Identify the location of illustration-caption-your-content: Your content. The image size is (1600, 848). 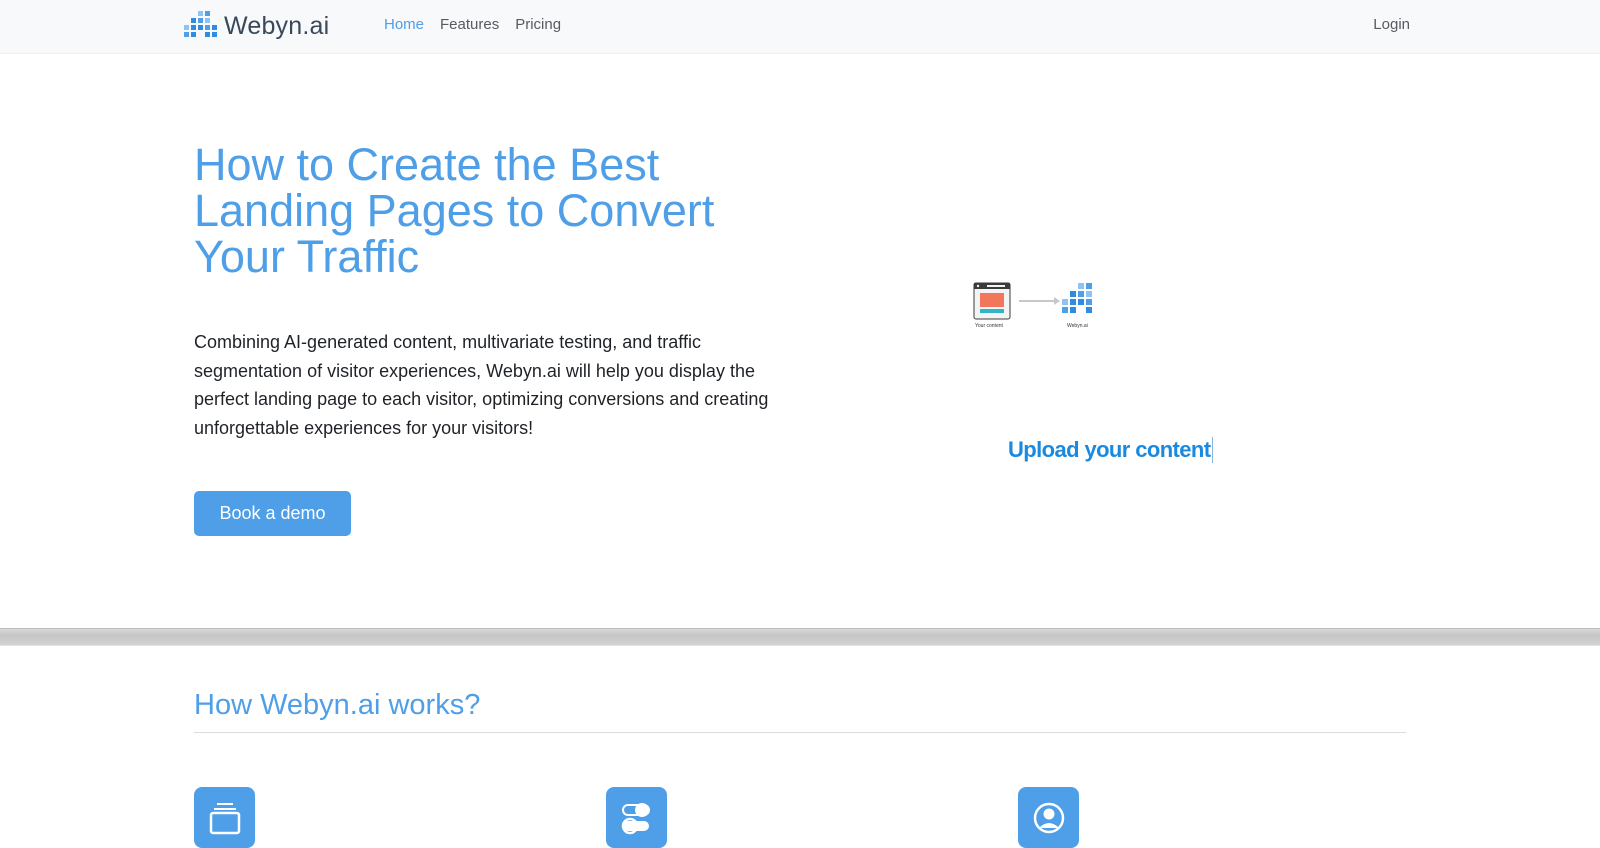
(989, 326).